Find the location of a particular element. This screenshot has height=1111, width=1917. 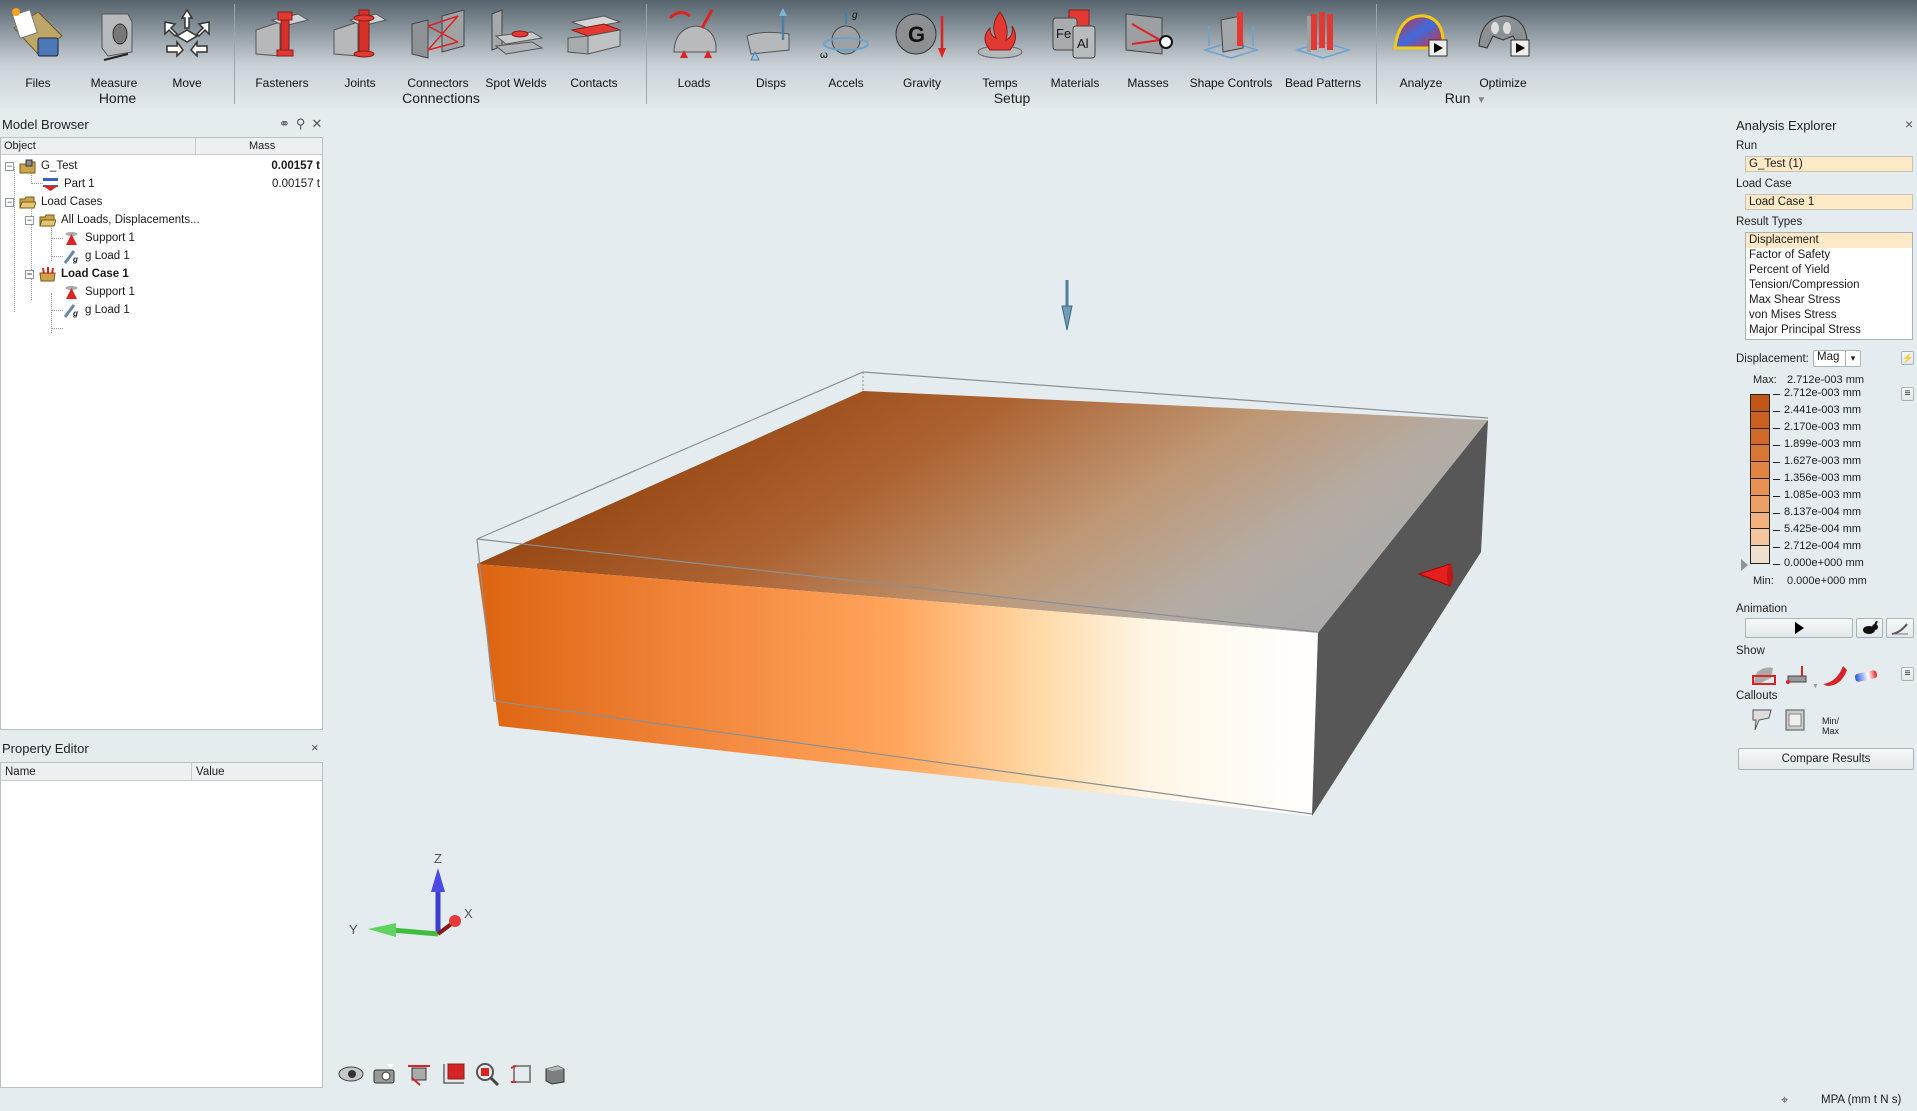

optimize-icon is located at coordinates (1504, 36).